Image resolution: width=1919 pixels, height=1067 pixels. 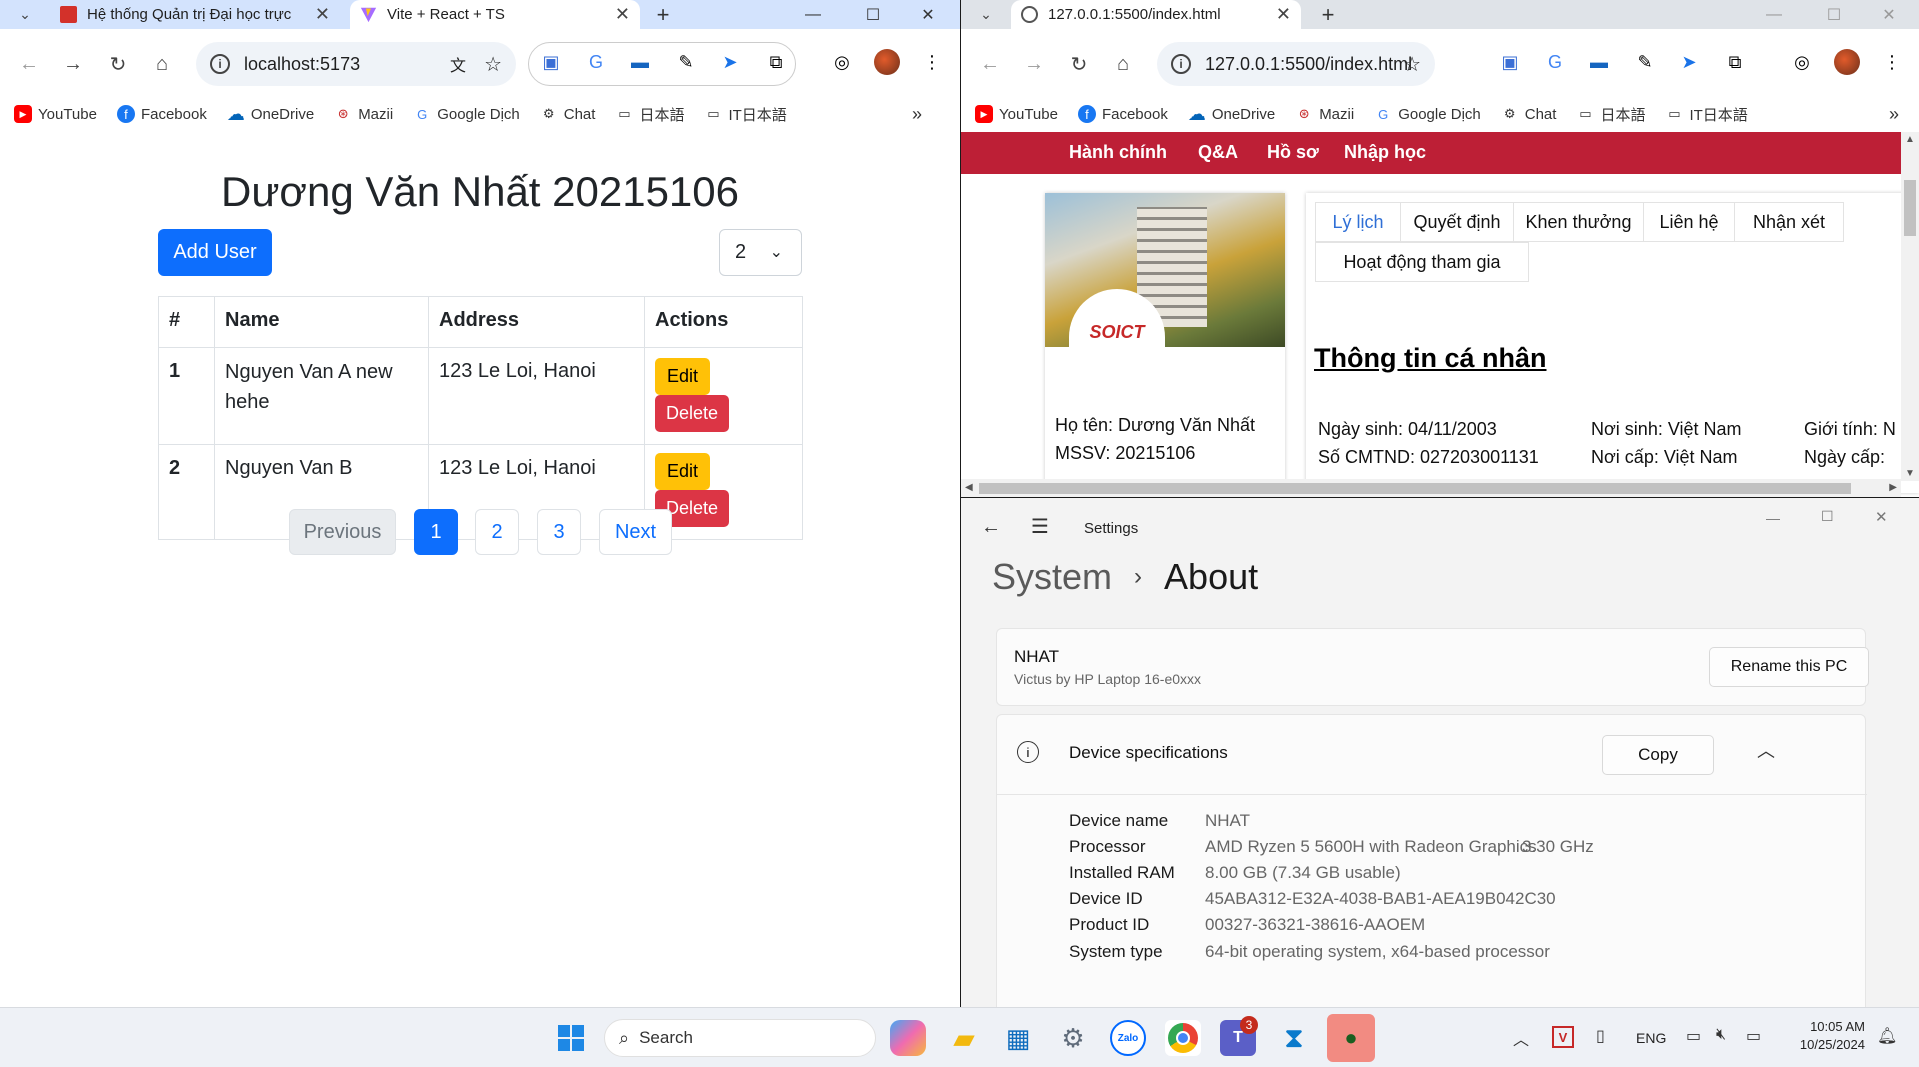 What do you see at coordinates (1296, 64) in the screenshot?
I see `address-bar: i 127.0.0.1:5500/index.html ☆` at bounding box center [1296, 64].